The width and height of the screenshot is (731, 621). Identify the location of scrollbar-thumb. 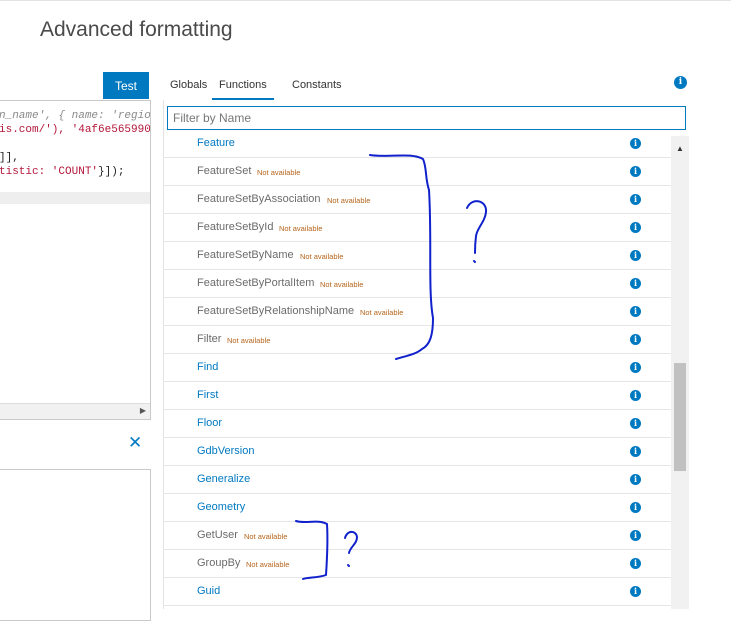
(680, 417).